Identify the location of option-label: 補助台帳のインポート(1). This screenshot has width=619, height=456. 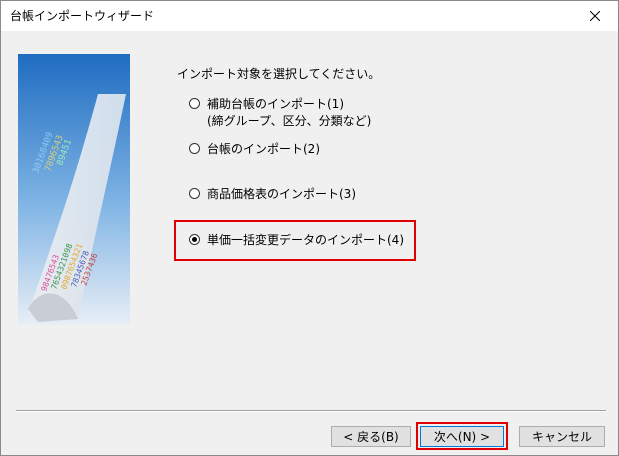
(275, 104).